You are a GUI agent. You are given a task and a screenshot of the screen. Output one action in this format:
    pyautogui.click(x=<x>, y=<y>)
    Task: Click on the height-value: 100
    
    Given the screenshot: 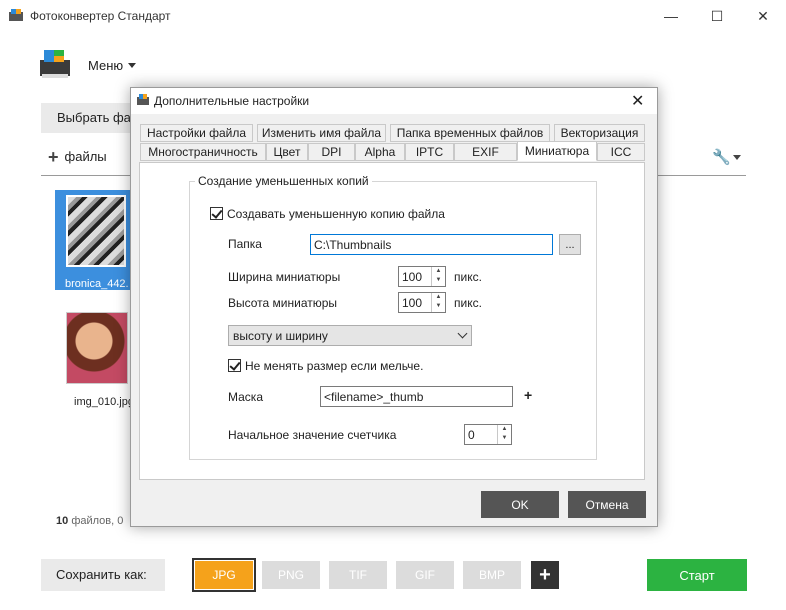 What is the action you would take?
    pyautogui.click(x=412, y=303)
    